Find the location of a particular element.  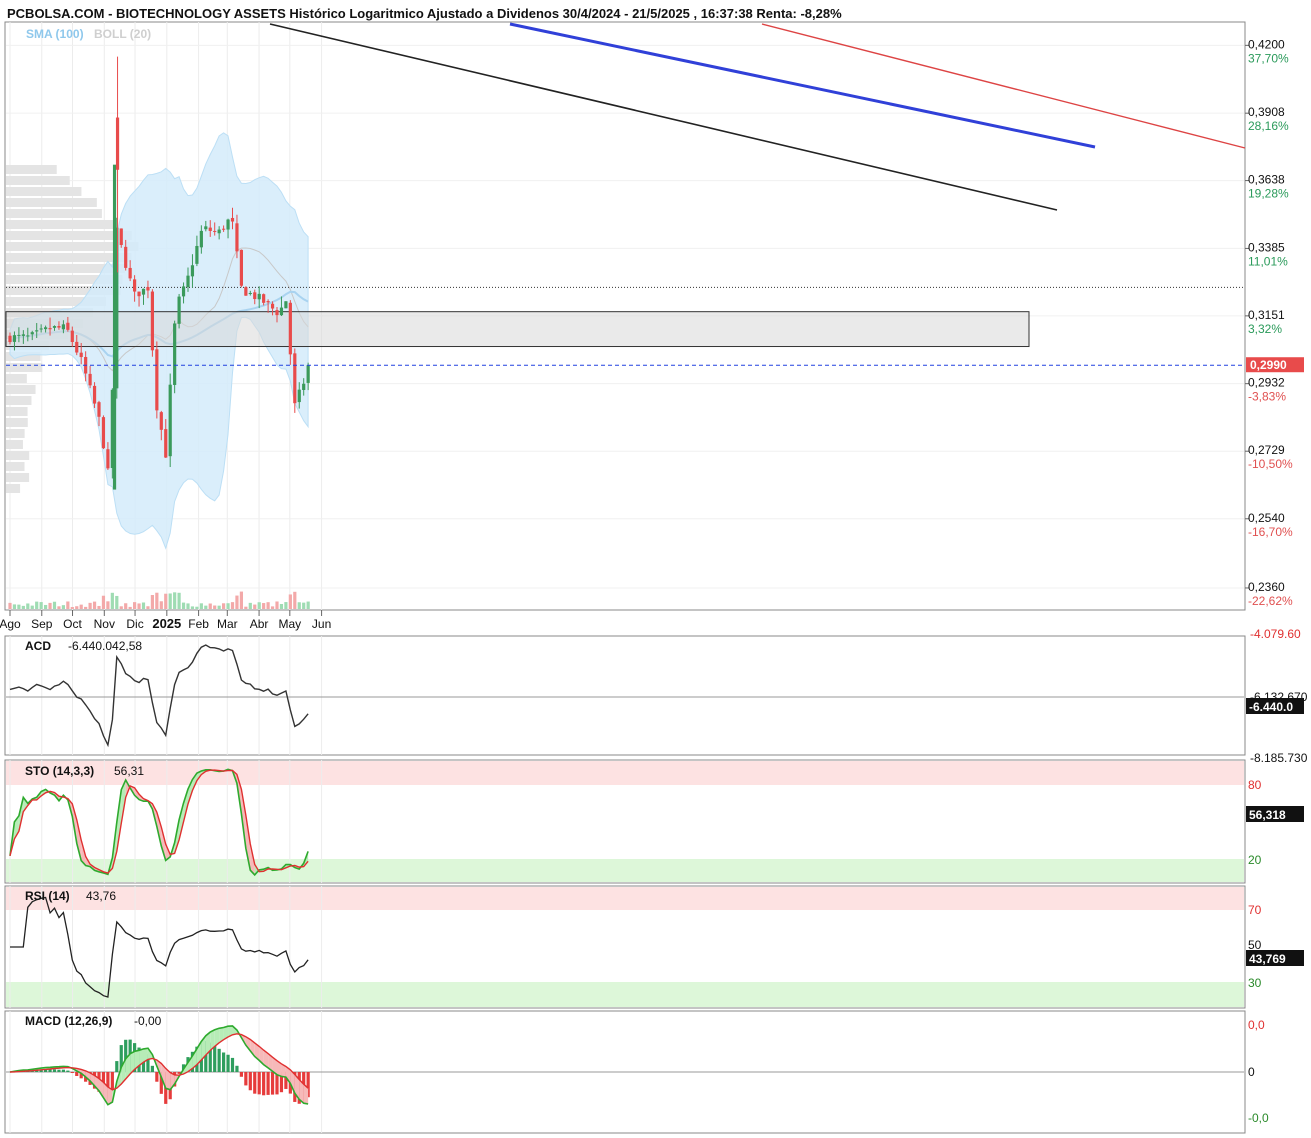

rsi-lower-level: 30 is located at coordinates (1255, 983).